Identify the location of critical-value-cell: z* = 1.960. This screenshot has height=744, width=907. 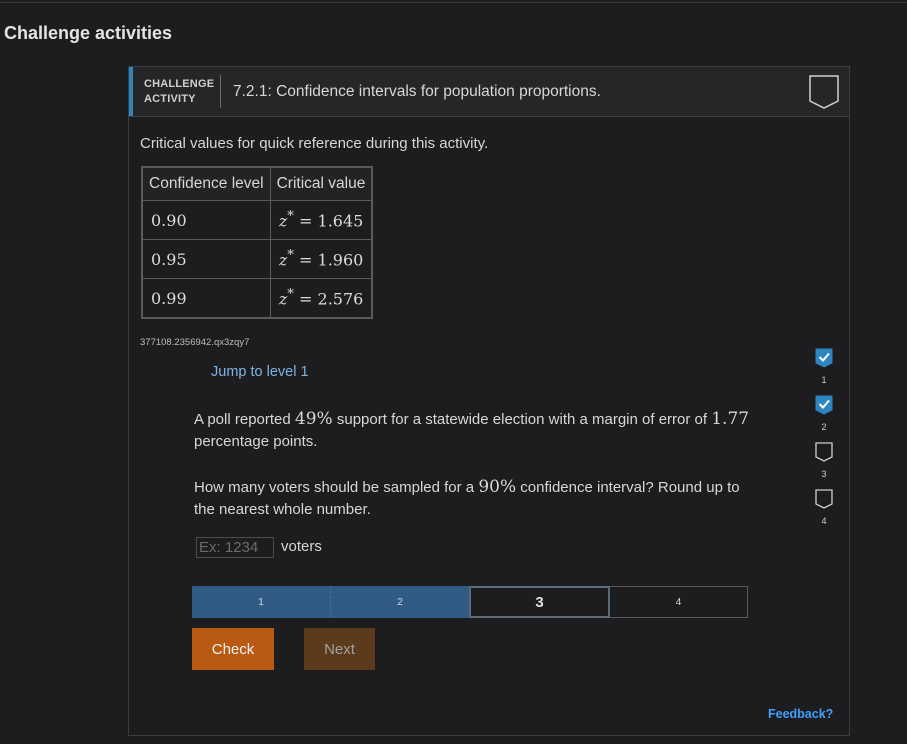
(321, 259).